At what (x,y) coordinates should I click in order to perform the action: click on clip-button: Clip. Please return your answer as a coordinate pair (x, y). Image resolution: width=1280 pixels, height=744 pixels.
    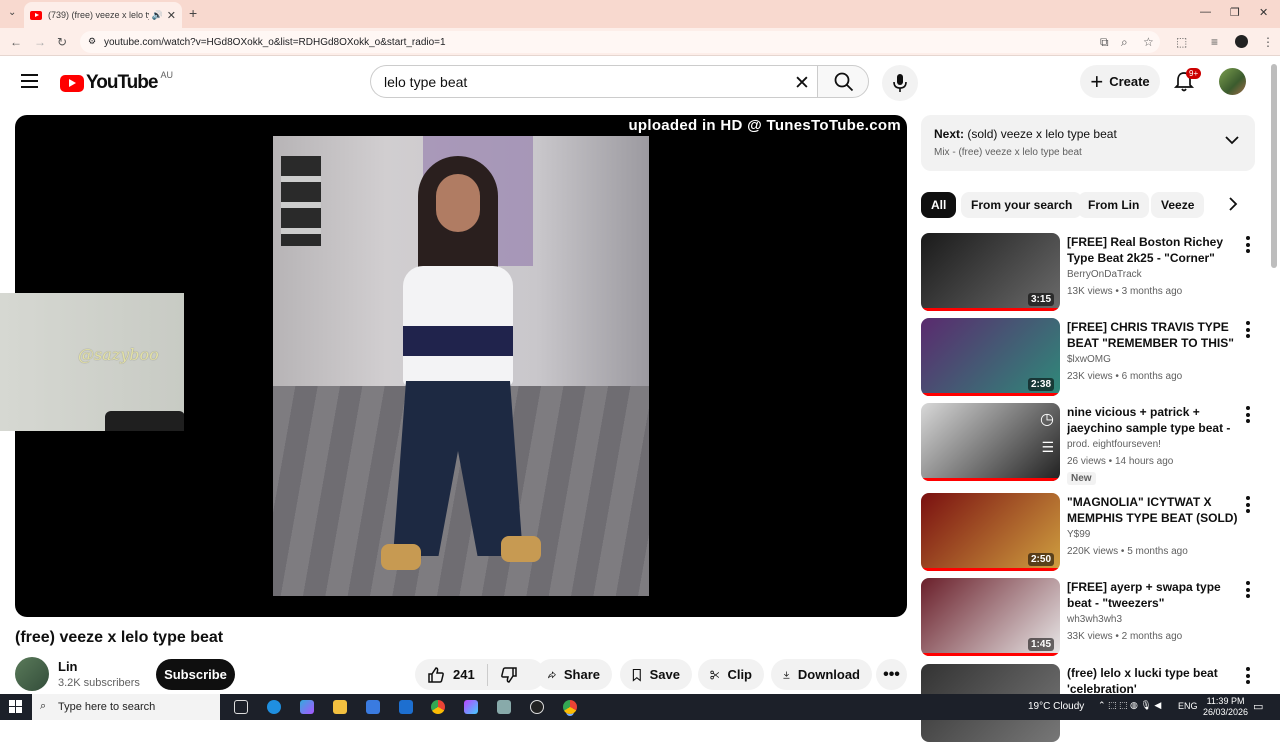
    Looking at the image, I should click on (731, 674).